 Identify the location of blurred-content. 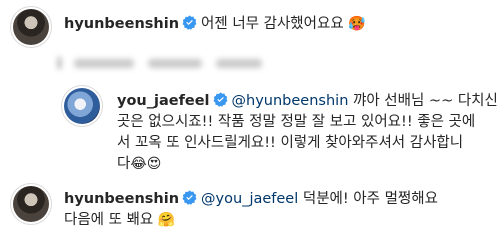
(162, 63).